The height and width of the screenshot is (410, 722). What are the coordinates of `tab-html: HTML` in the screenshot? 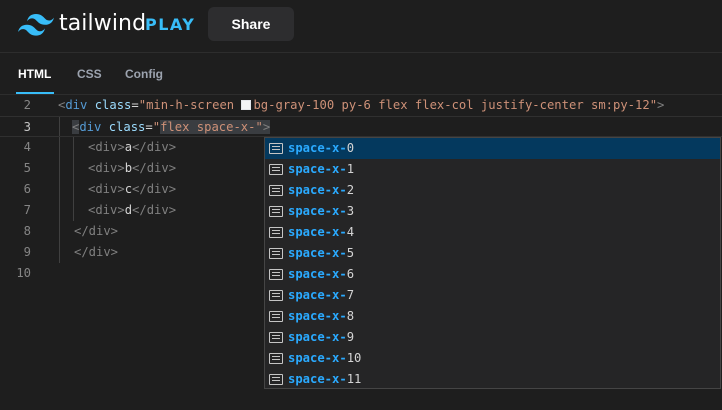 It's located at (34, 74).